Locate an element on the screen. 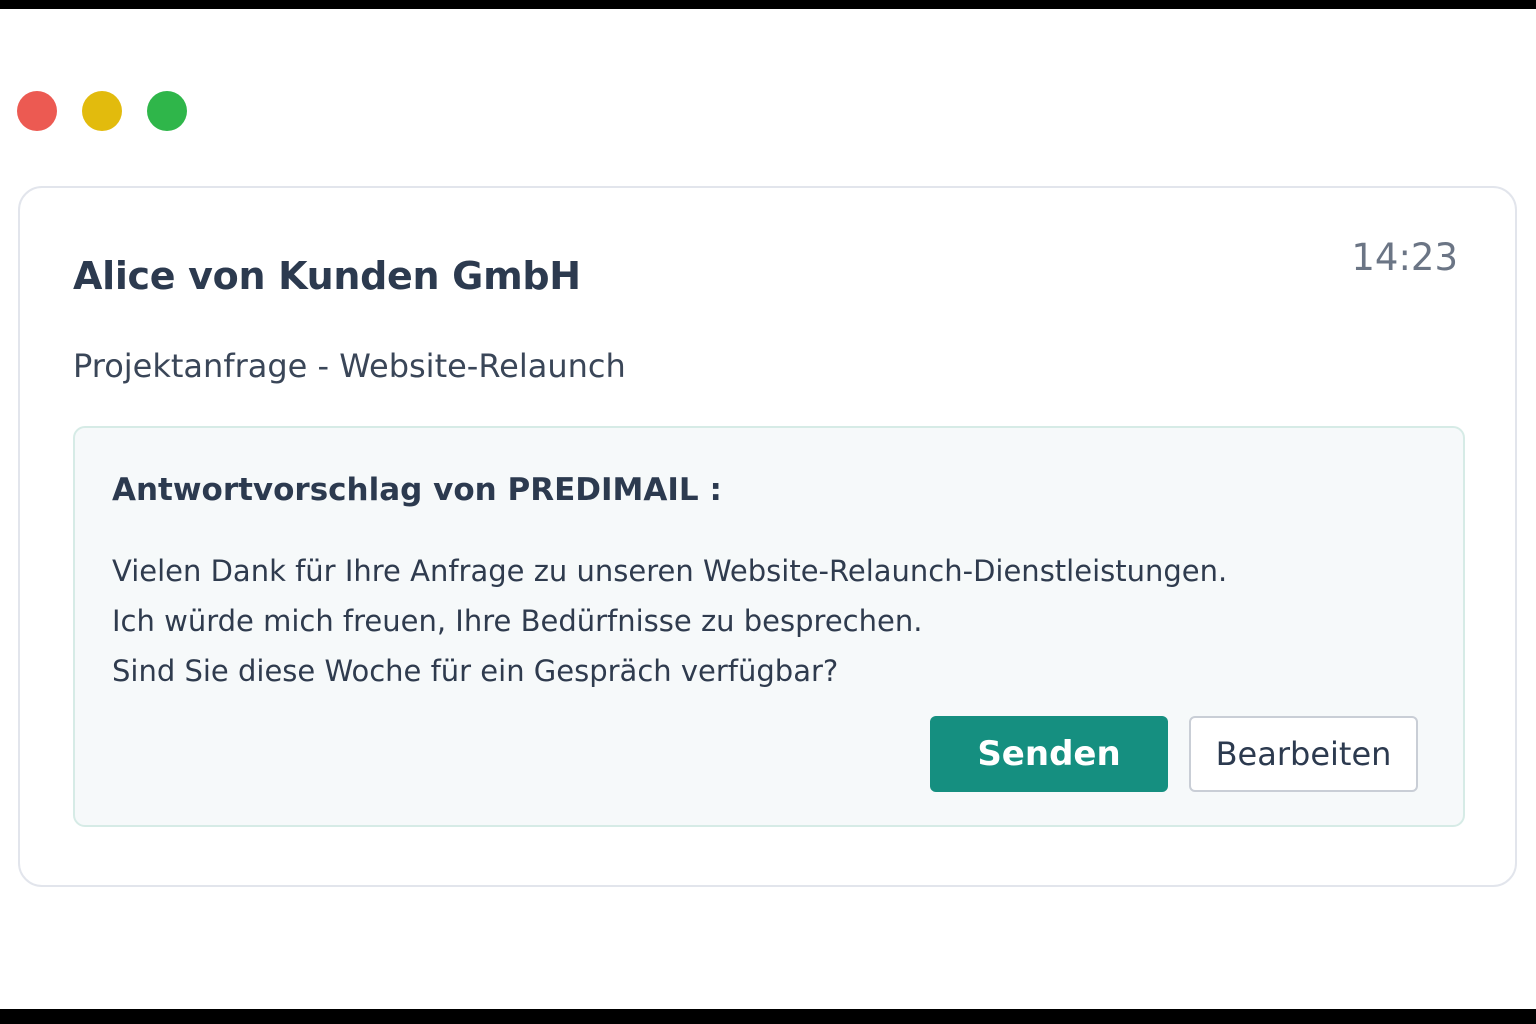 The height and width of the screenshot is (1024, 1536). window-controls is located at coordinates (102, 111).